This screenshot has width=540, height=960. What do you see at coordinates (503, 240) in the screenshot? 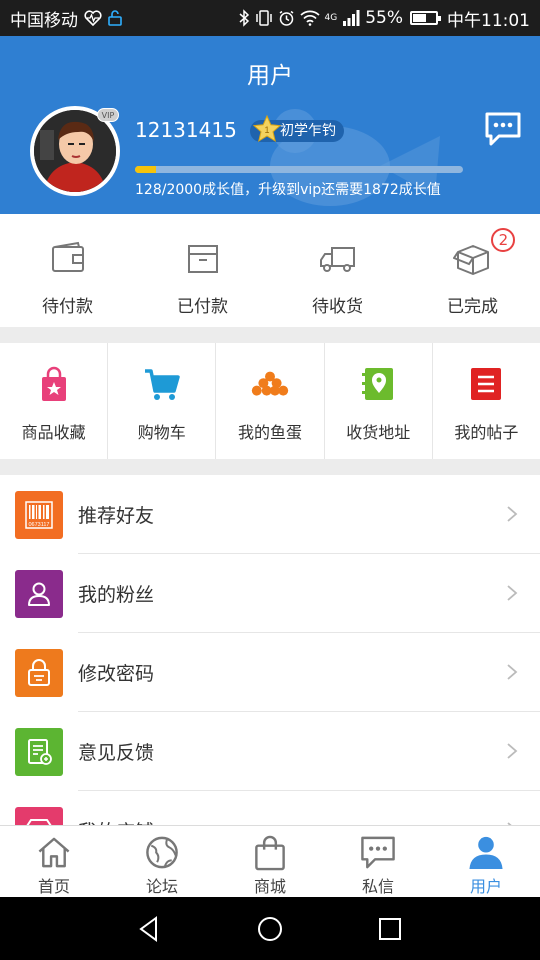
I see `order-count-badge: 2` at bounding box center [503, 240].